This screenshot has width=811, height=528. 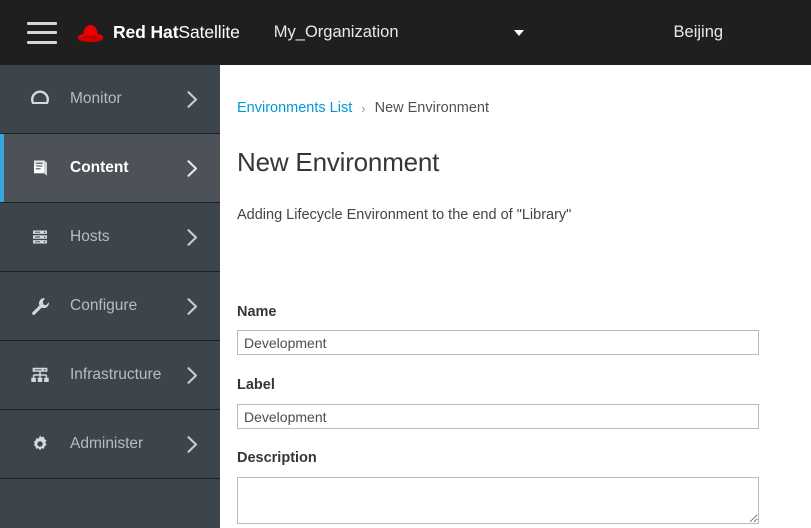 What do you see at coordinates (338, 162) in the screenshot?
I see `page-title: New Environment` at bounding box center [338, 162].